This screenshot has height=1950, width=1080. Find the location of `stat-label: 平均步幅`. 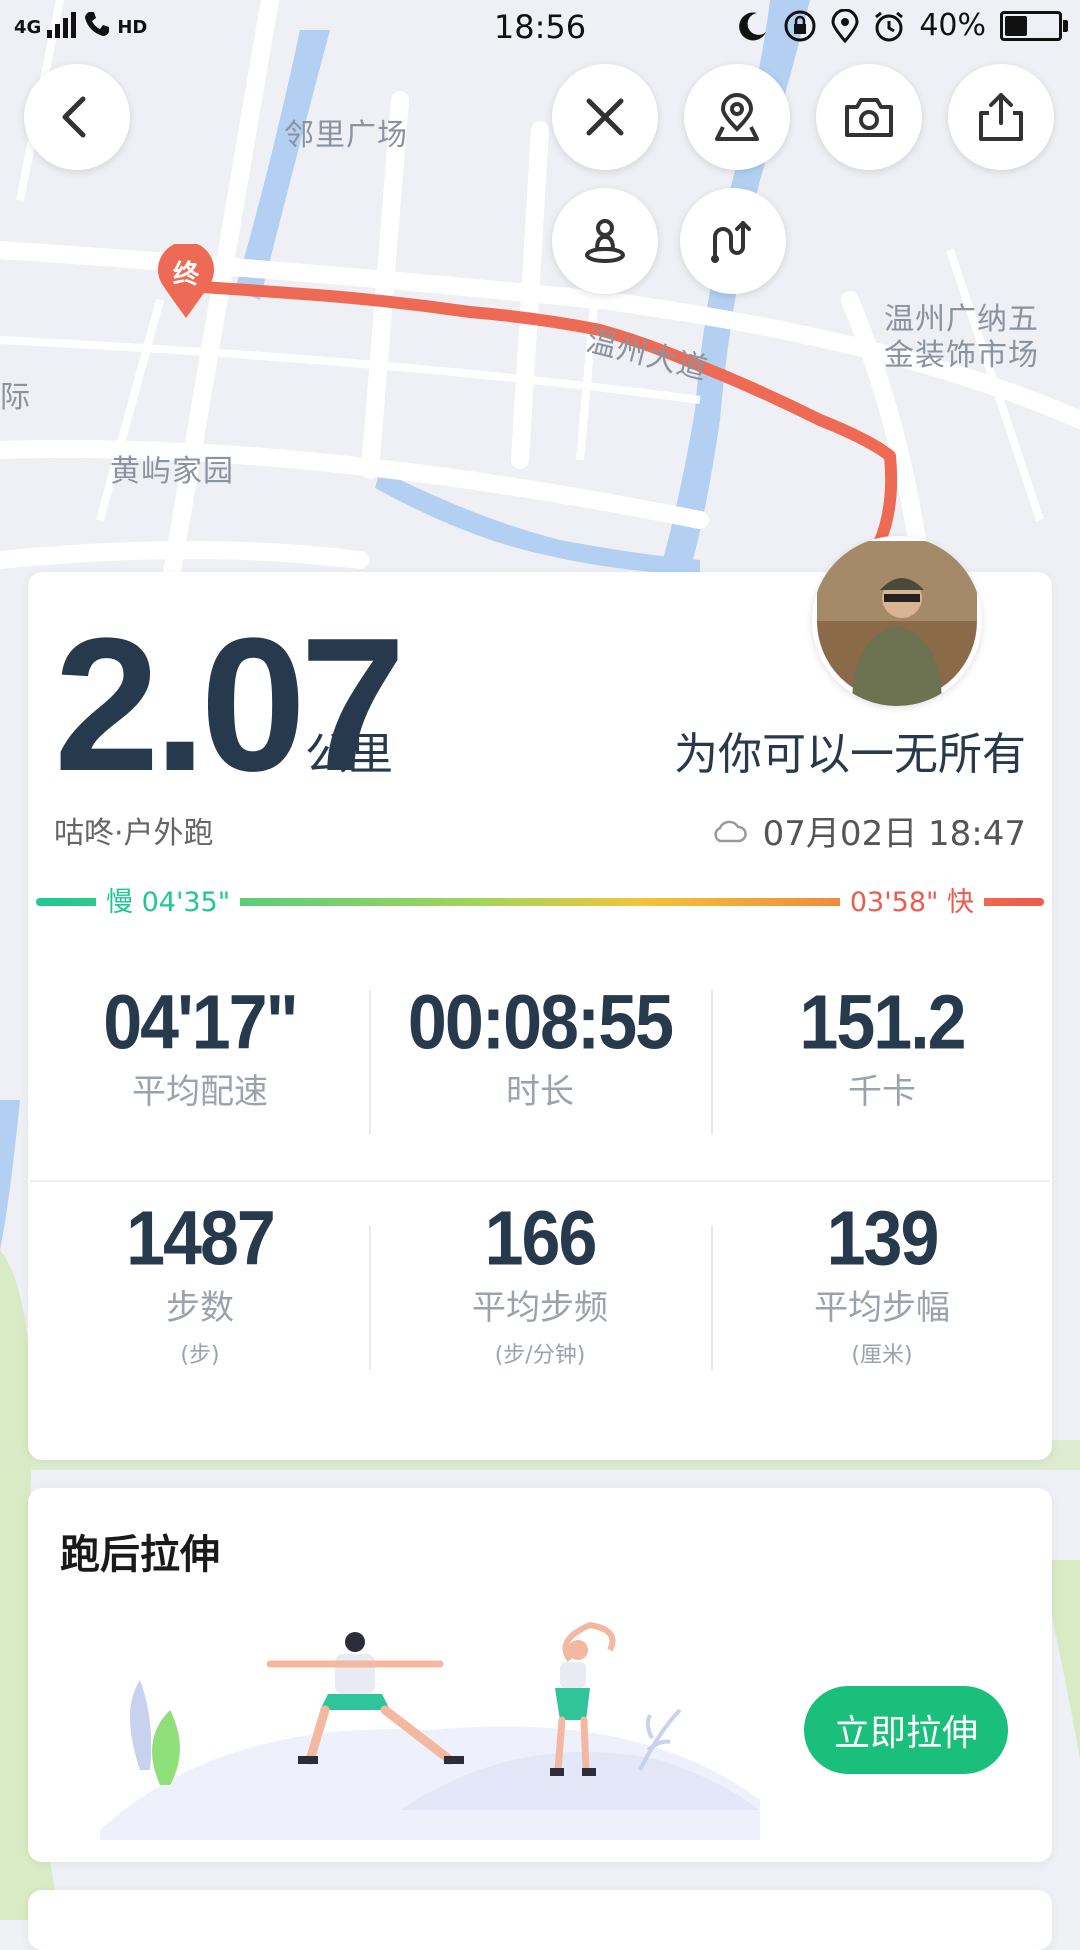

stat-label: 平均步幅 is located at coordinates (882, 1308).